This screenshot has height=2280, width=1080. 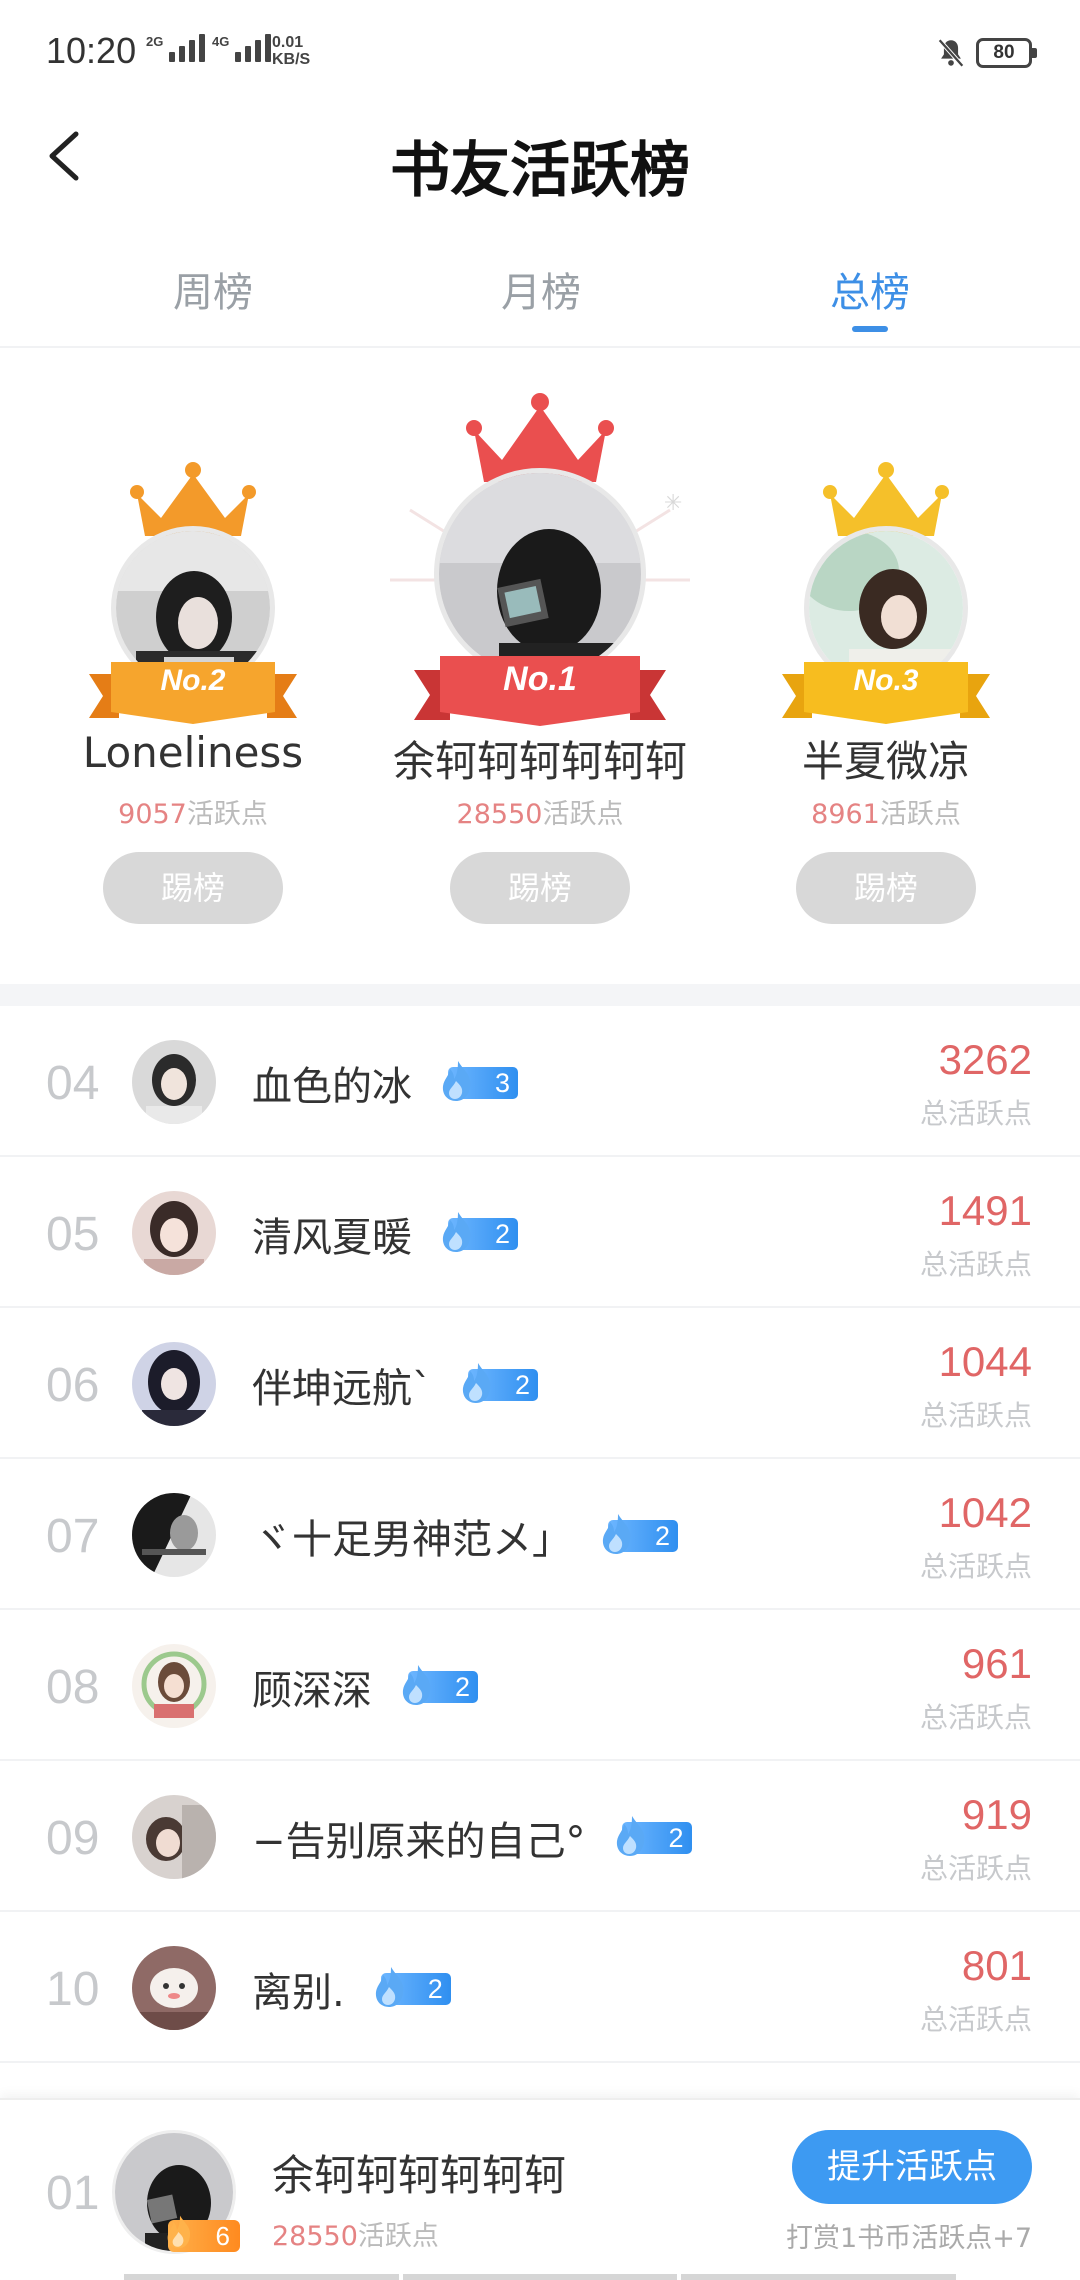 What do you see at coordinates (540, 1232) in the screenshot?
I see `list-item: 05 清风夏暖 2 1491 总活跃点` at bounding box center [540, 1232].